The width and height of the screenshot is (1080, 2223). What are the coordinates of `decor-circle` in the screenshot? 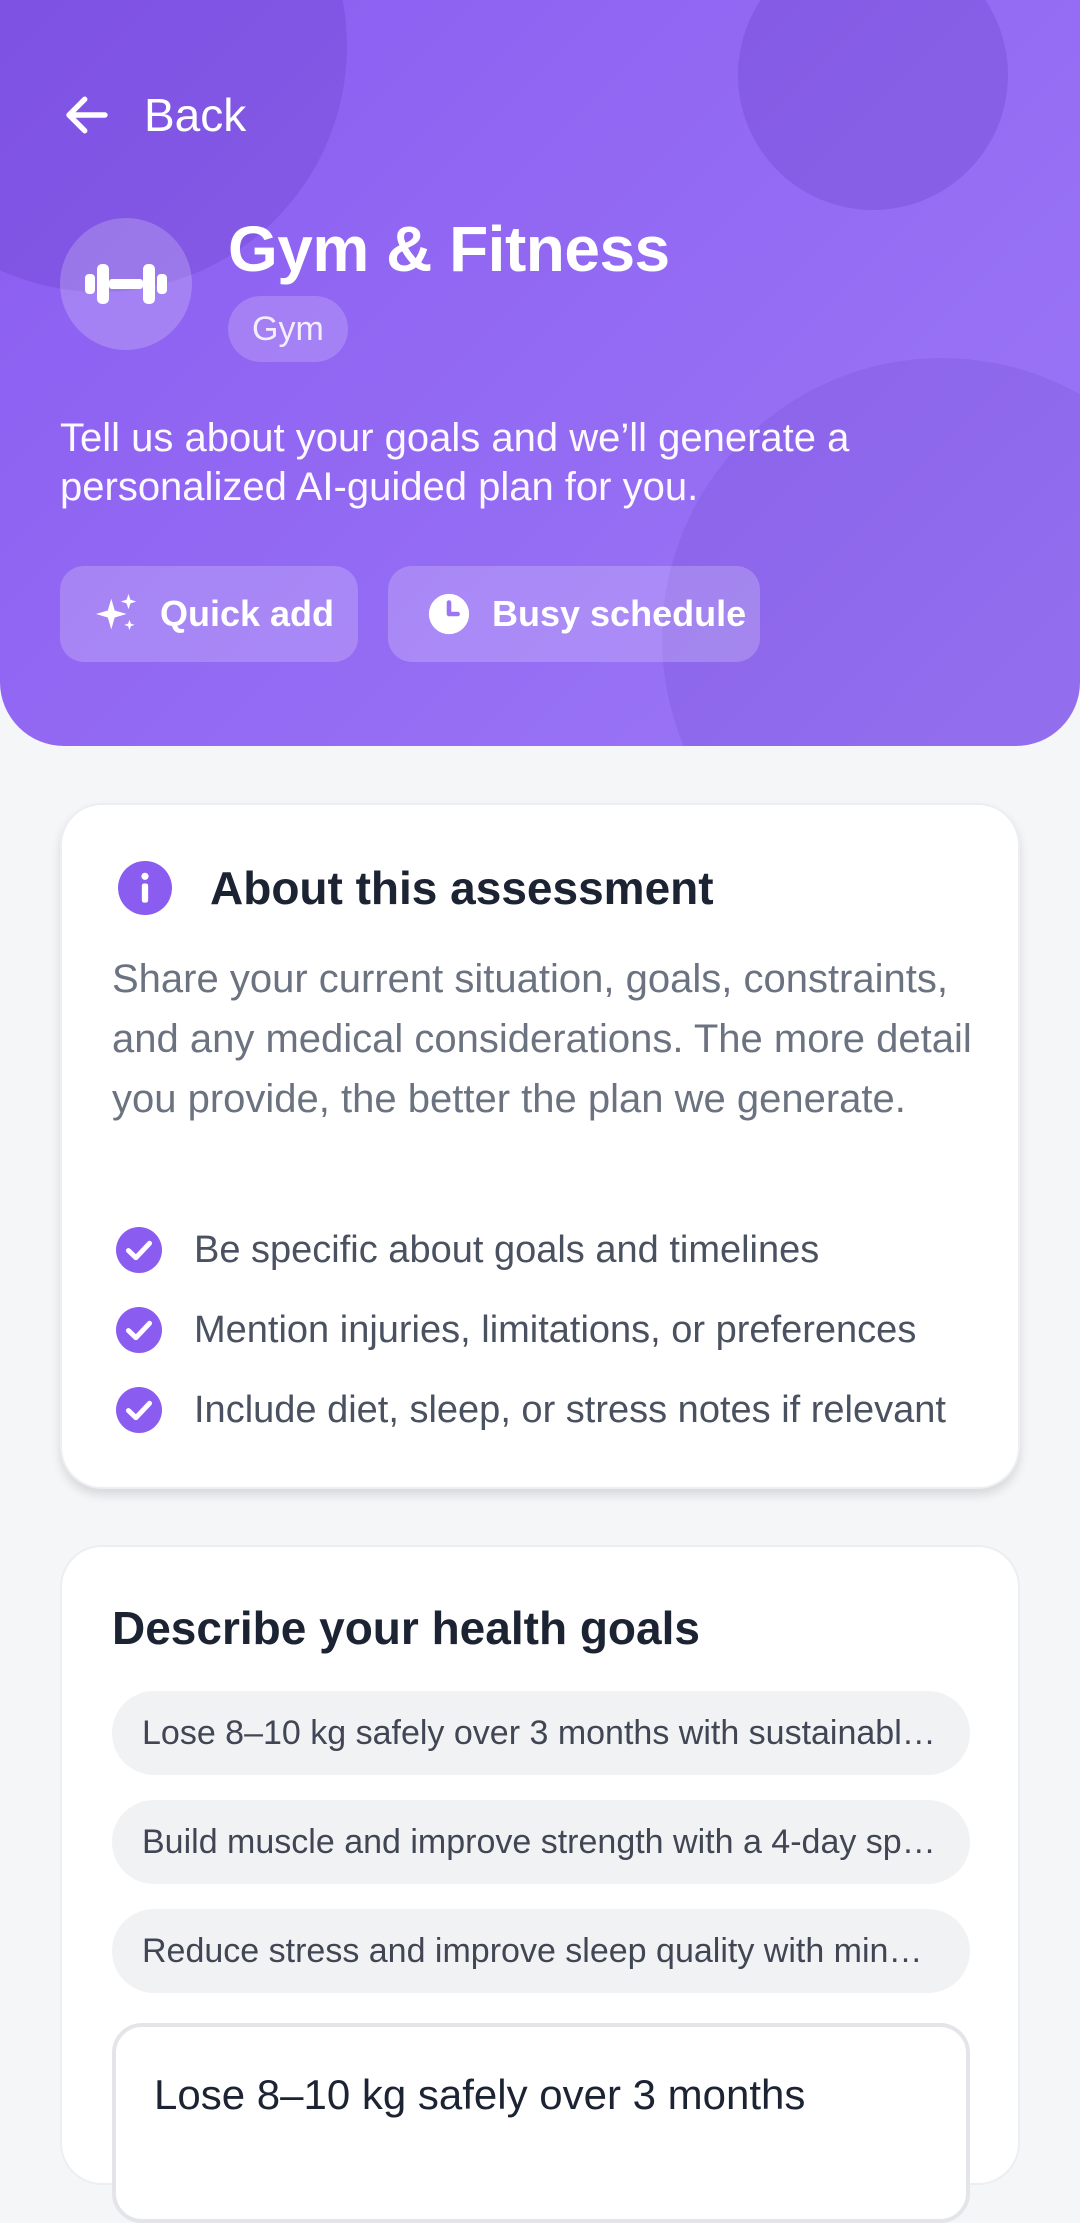 It's located at (873, 105).